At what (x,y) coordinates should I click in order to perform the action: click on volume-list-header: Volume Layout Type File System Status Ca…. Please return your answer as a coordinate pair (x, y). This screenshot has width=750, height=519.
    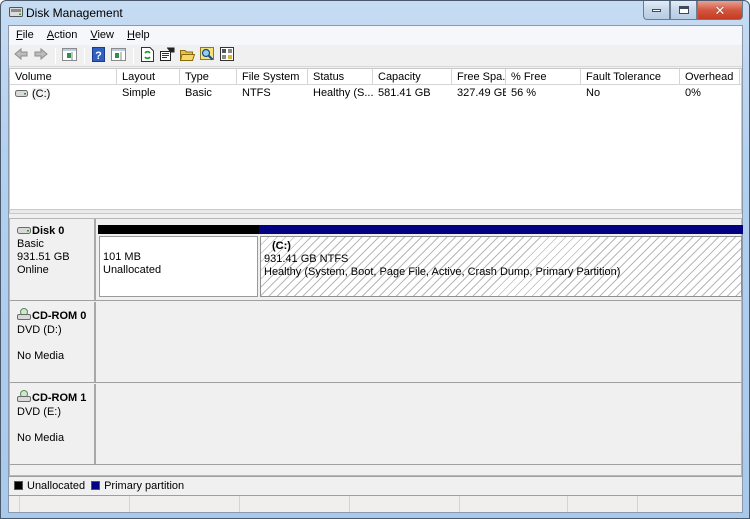
    Looking at the image, I should click on (375, 77).